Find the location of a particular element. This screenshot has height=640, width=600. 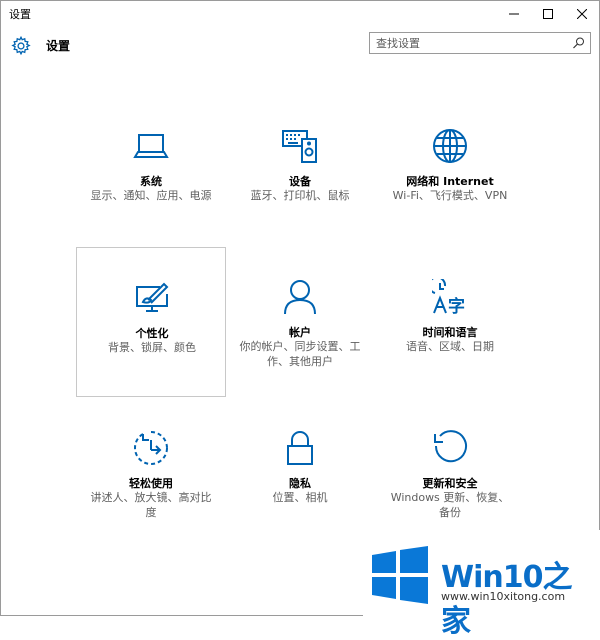

tile-title: 网络和 Internet is located at coordinates (450, 181).